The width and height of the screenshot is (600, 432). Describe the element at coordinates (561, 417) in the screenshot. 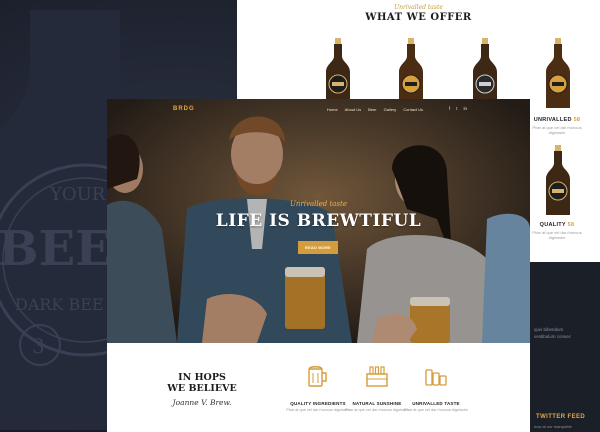

I see `twitter-feed-title: TWITTER FEED` at that location.